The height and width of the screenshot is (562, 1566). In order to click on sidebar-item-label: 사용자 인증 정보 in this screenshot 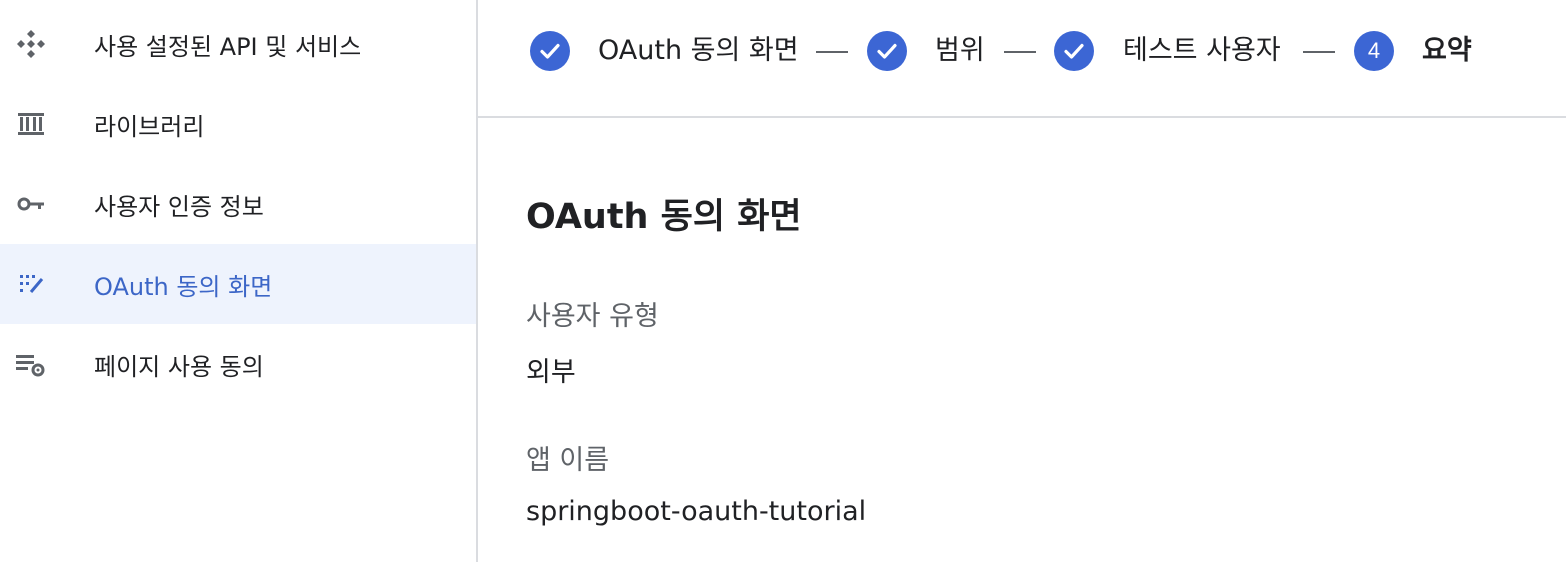, I will do `click(179, 206)`.